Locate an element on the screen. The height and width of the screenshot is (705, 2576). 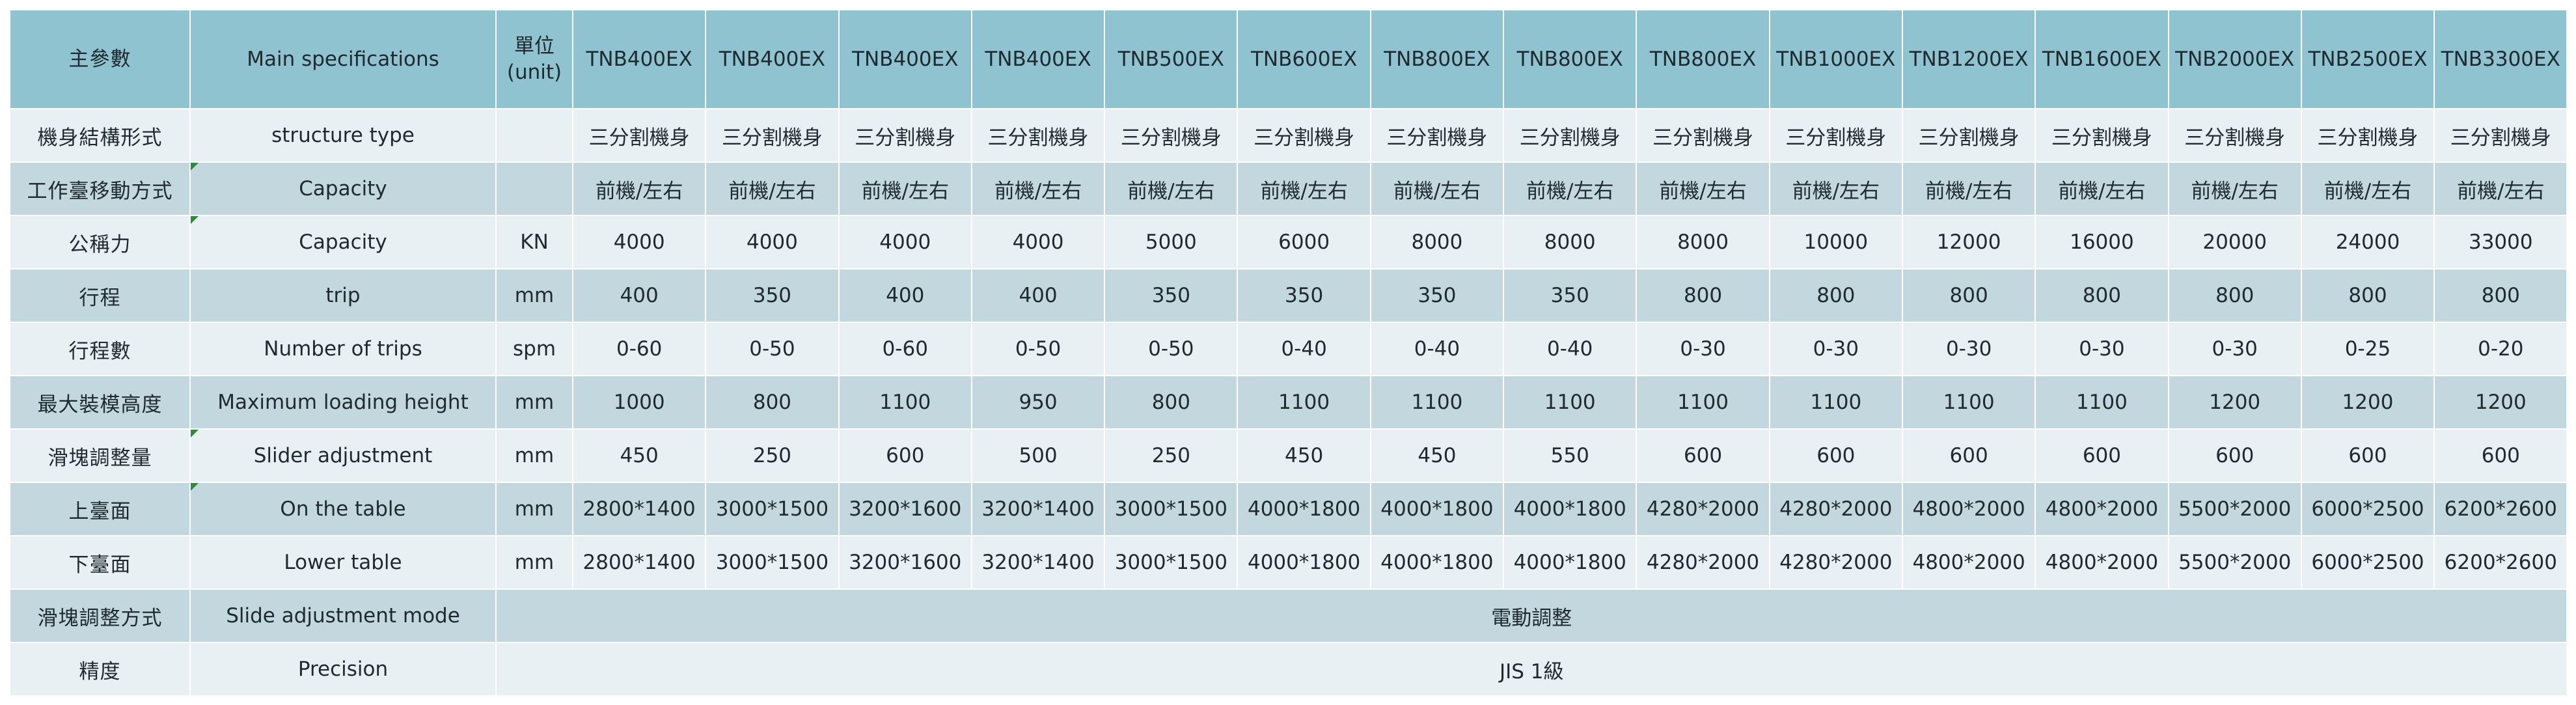
row-cn-label: 機身結構形式 is located at coordinates (100, 136).